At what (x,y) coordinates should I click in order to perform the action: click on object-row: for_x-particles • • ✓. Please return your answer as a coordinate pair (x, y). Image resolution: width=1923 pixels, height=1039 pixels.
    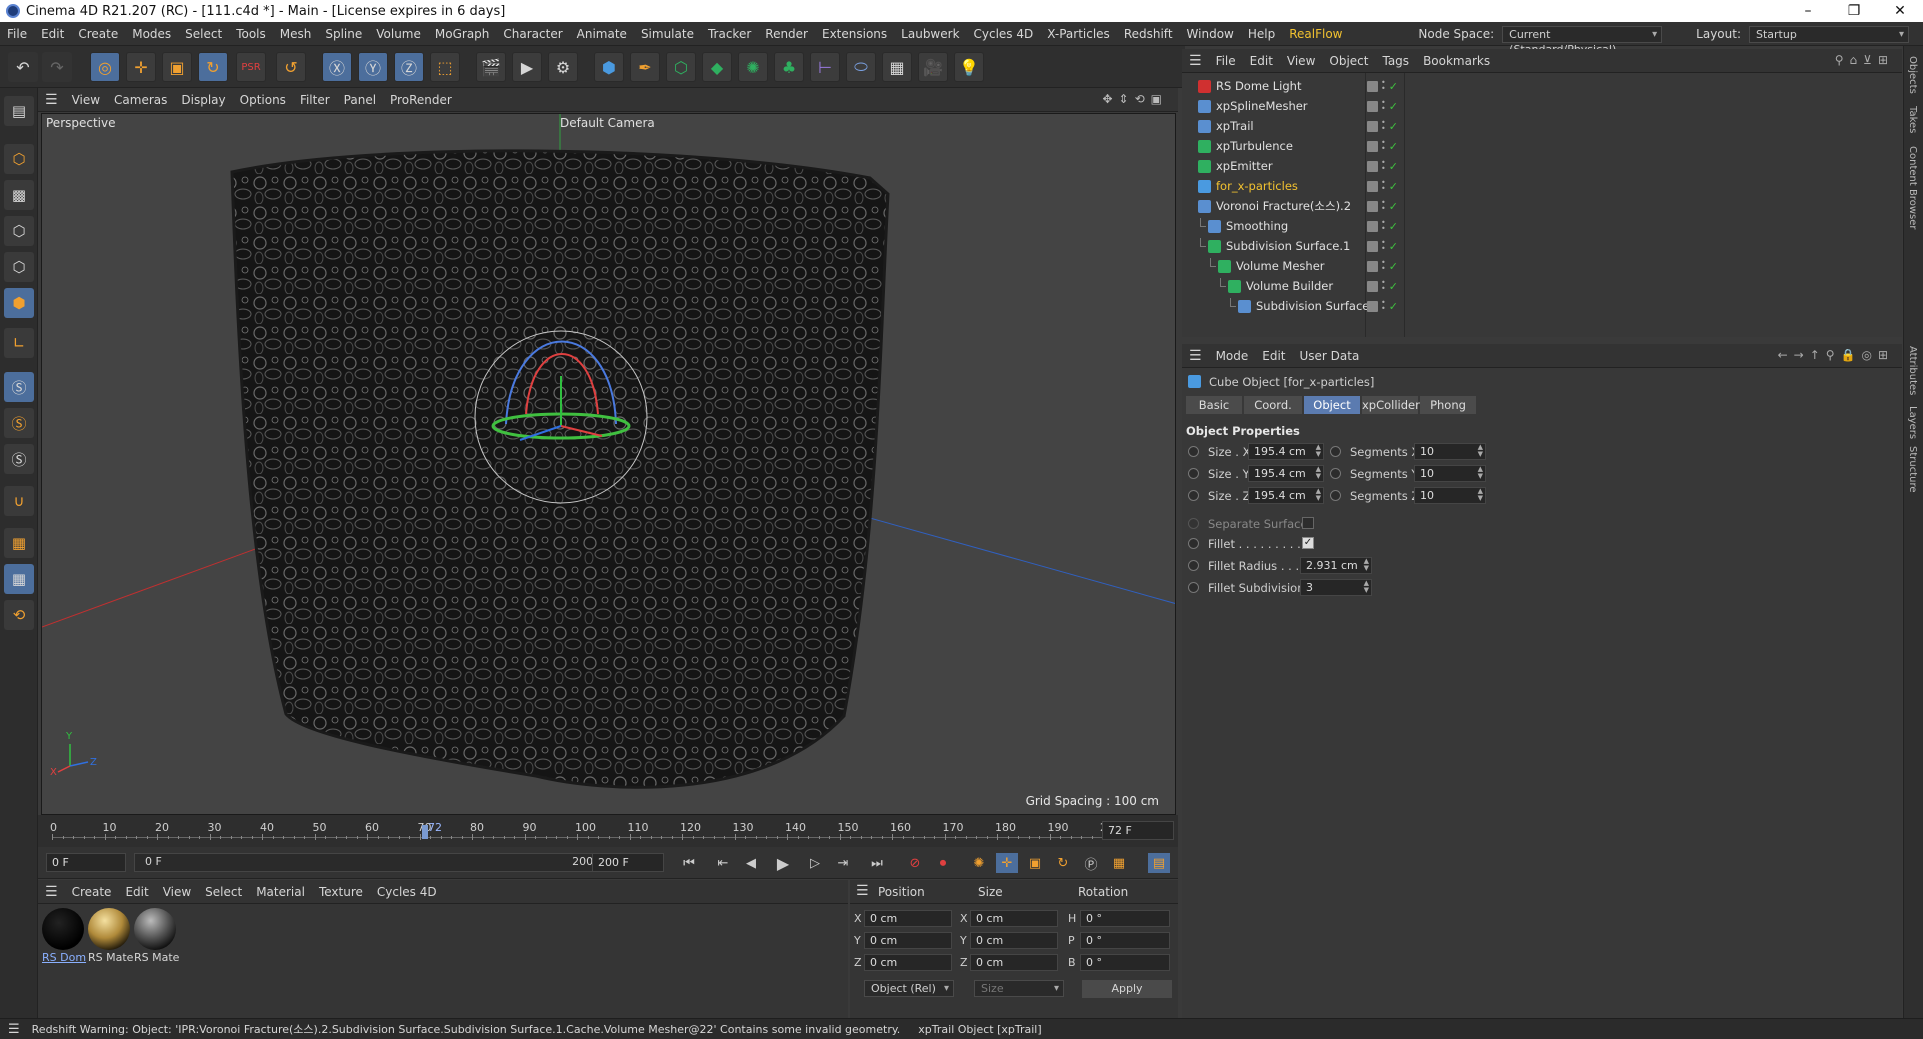
    Looking at the image, I should click on (1542, 186).